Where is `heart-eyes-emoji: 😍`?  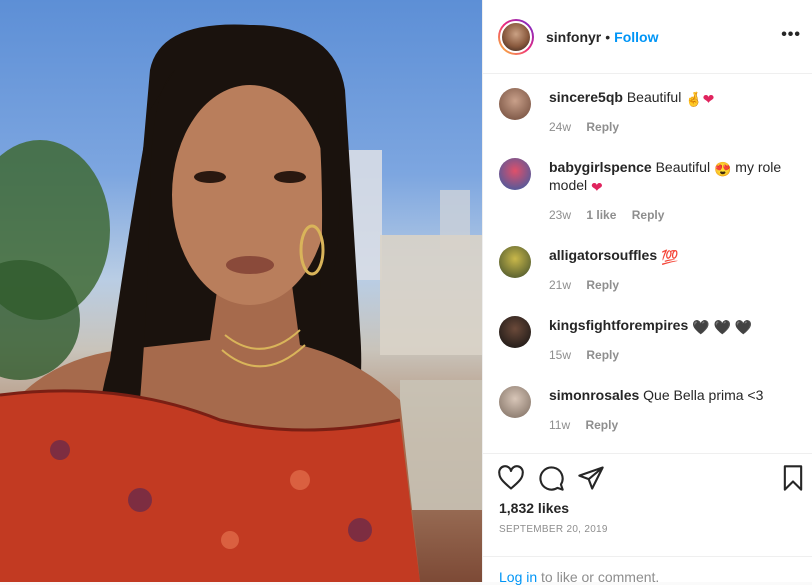 heart-eyes-emoji: 😍 is located at coordinates (722, 169).